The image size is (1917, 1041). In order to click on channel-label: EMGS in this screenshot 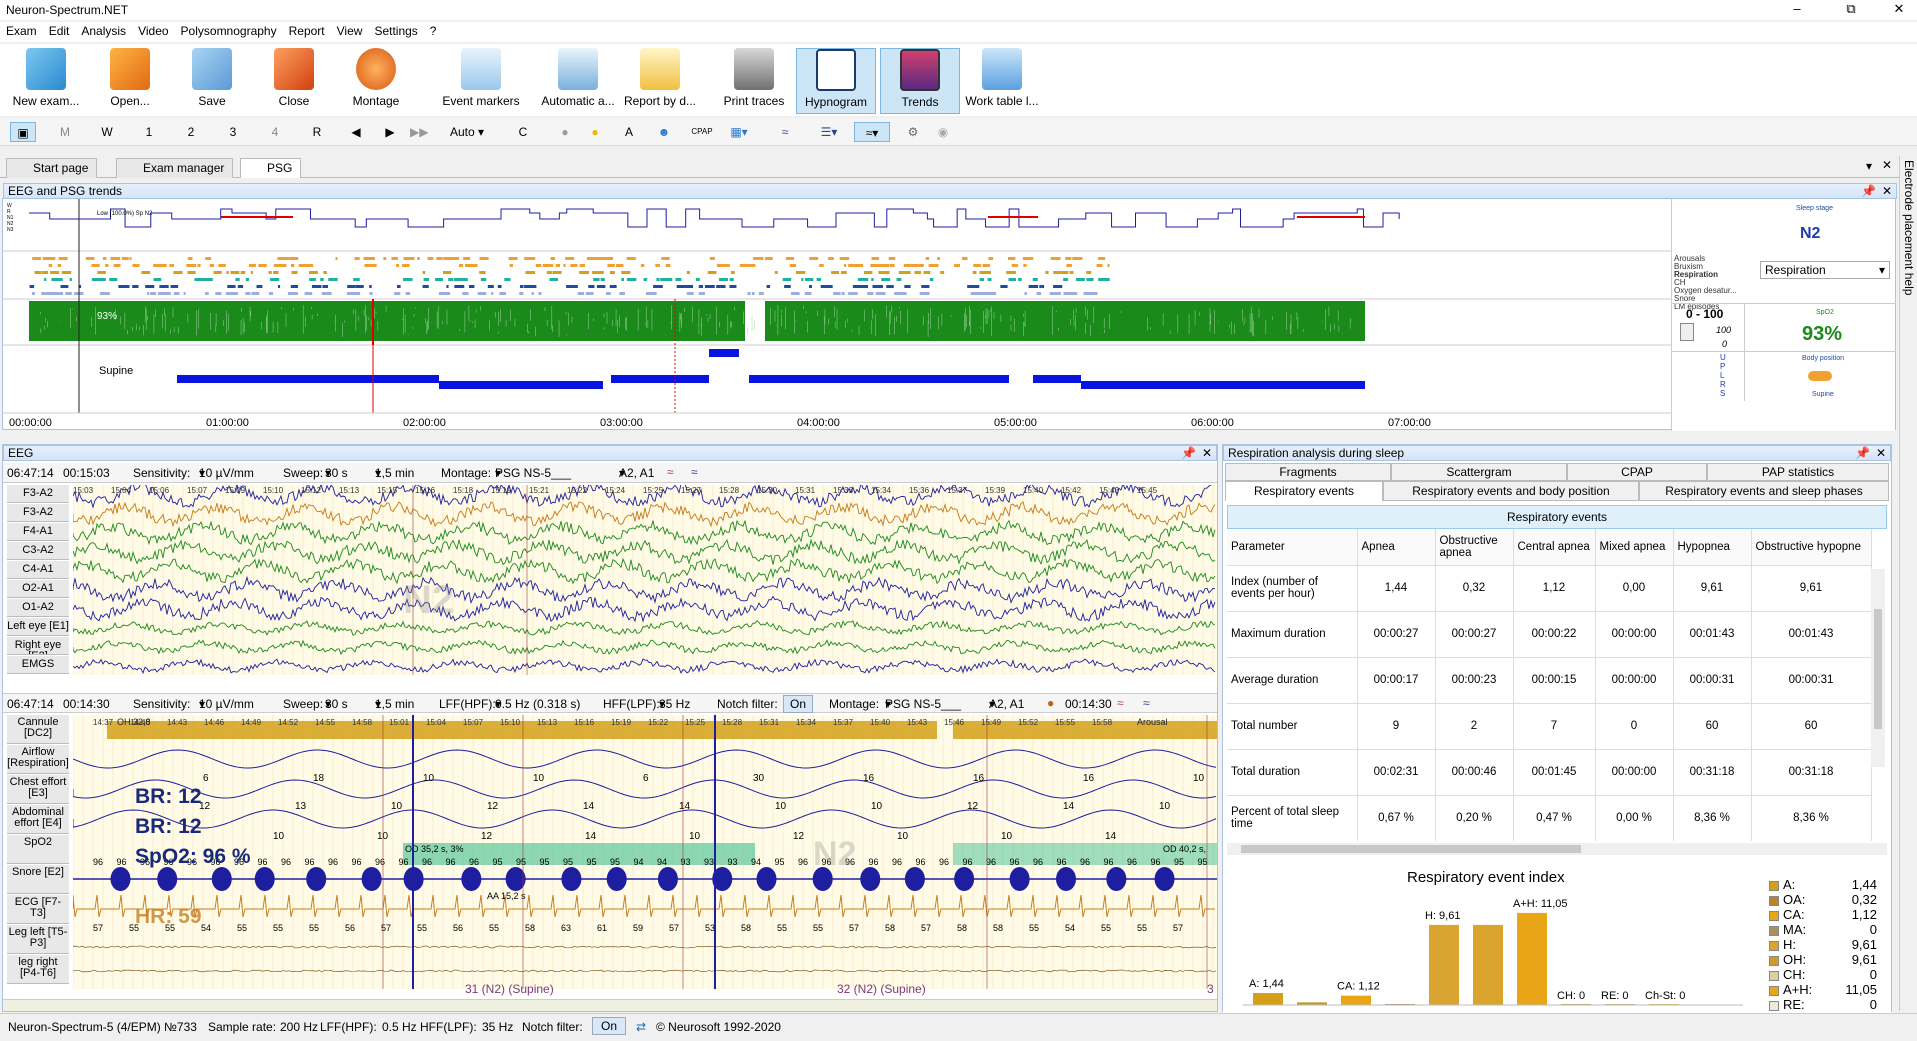, I will do `click(38, 665)`.